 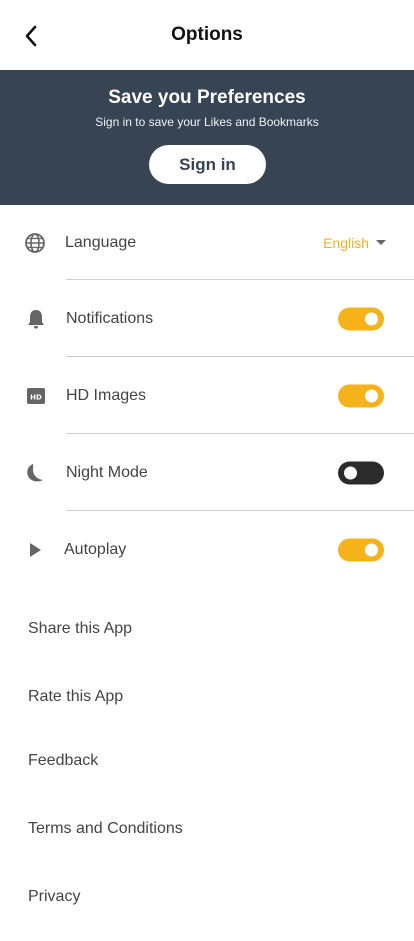 What do you see at coordinates (207, 164) in the screenshot?
I see `signin-button: Sign in` at bounding box center [207, 164].